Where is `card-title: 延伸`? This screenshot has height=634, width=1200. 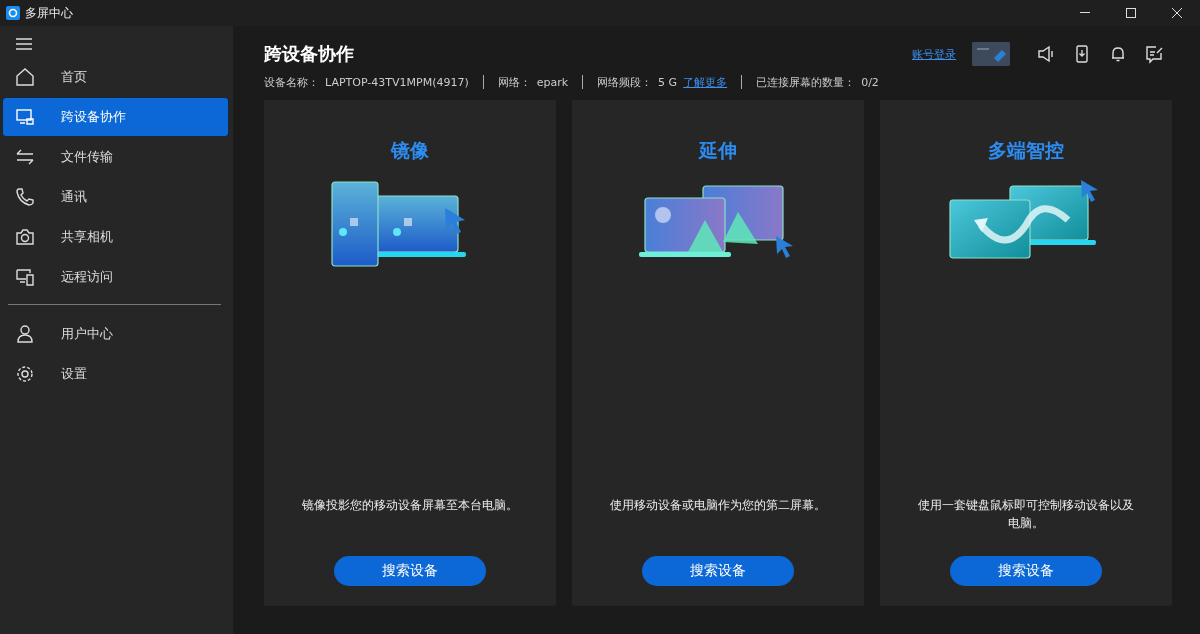
card-title: 延伸 is located at coordinates (718, 150).